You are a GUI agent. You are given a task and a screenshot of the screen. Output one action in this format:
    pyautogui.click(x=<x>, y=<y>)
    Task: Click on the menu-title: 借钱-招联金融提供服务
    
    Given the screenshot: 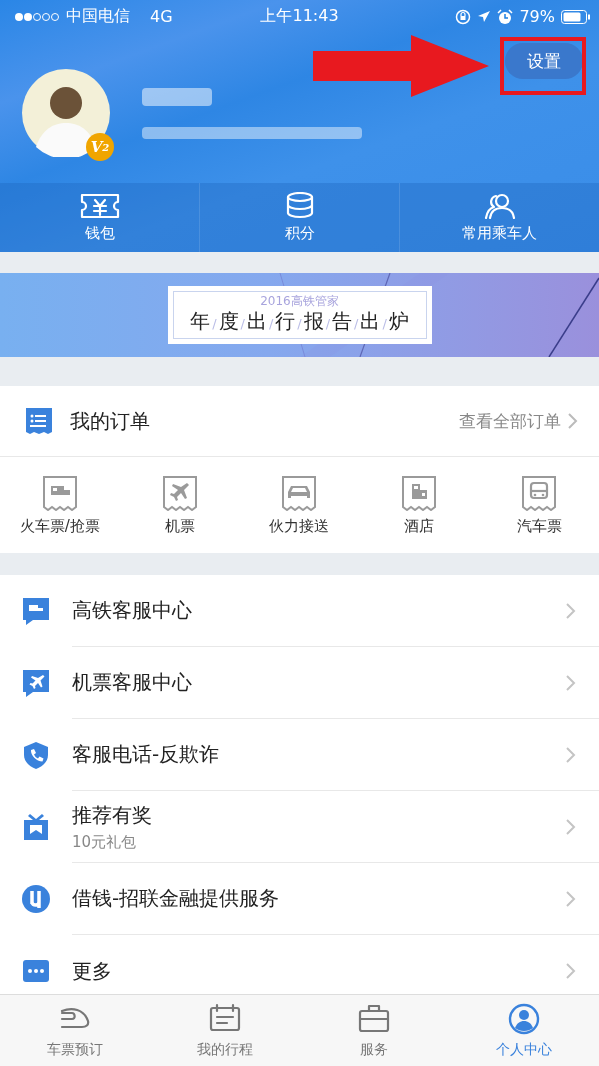 What is the action you would take?
    pyautogui.click(x=176, y=898)
    